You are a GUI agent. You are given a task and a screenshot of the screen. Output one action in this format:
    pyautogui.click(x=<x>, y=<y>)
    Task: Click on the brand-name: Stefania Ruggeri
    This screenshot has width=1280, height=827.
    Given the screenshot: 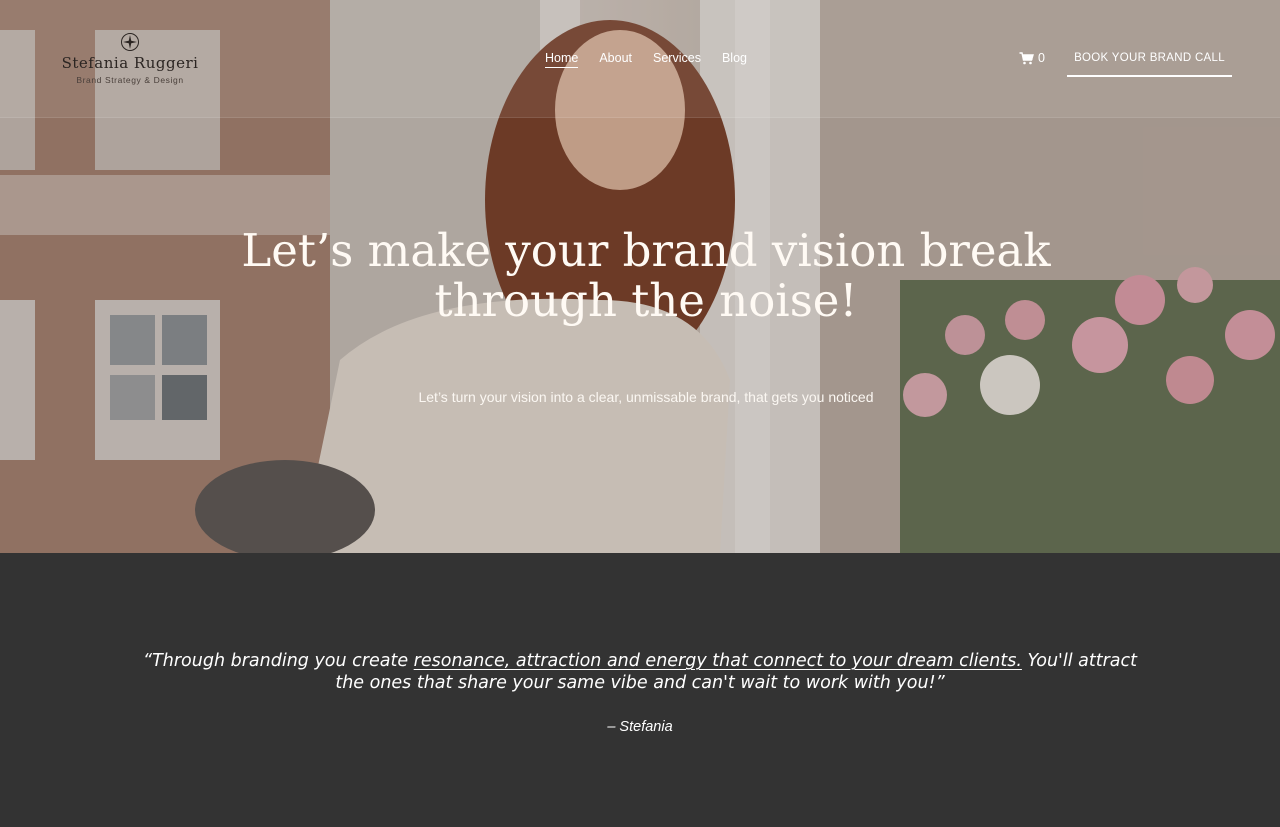 What is the action you would take?
    pyautogui.click(x=130, y=63)
    